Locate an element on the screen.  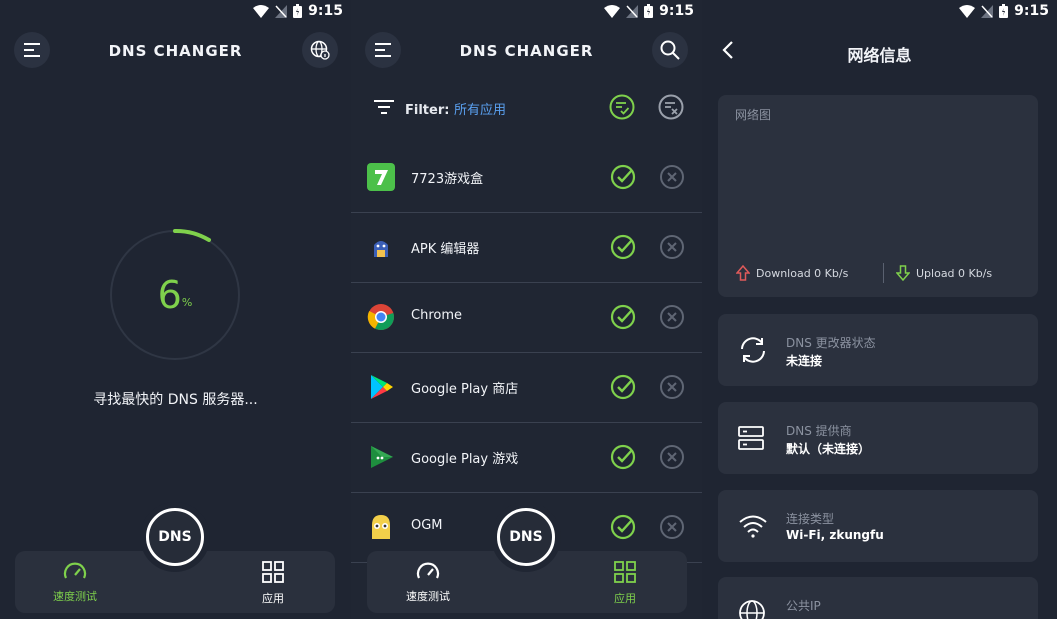
page-title: 网络信息 is located at coordinates (879, 55).